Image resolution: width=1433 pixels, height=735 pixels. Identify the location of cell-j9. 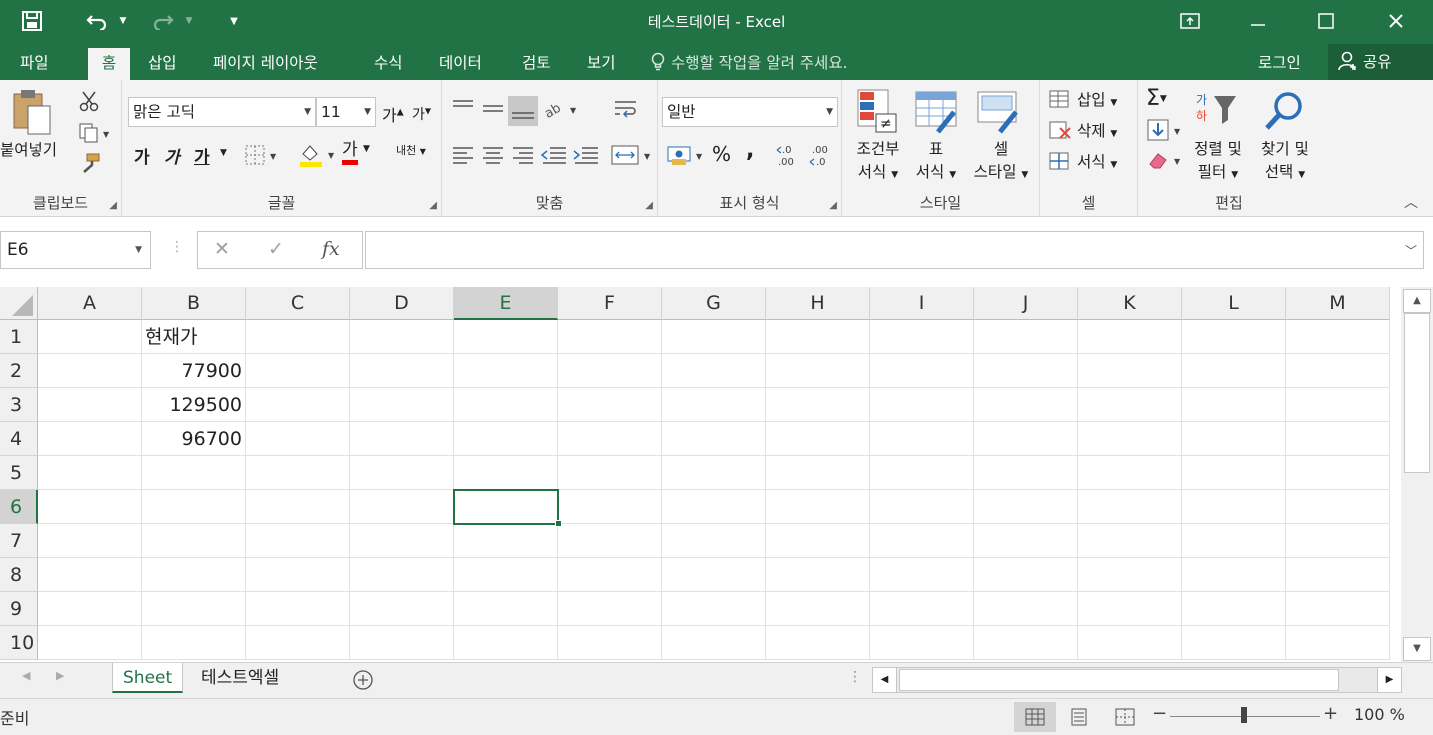
(1026, 609).